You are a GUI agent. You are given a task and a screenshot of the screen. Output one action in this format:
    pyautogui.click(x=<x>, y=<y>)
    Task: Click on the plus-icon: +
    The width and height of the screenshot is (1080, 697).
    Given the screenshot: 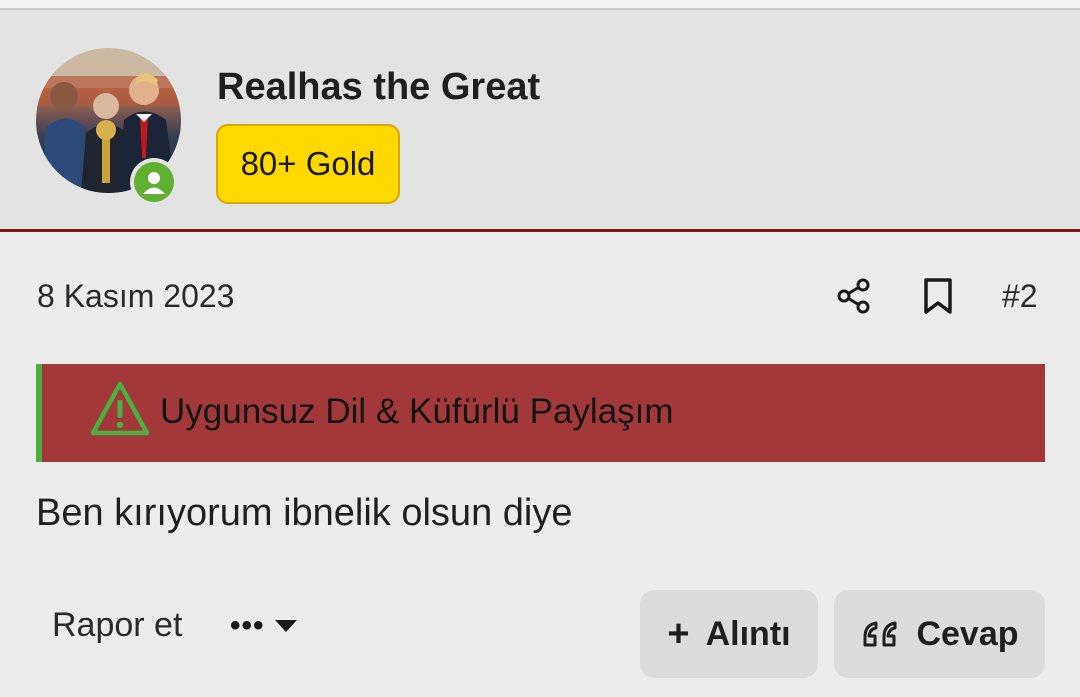 What is the action you would take?
    pyautogui.click(x=678, y=633)
    